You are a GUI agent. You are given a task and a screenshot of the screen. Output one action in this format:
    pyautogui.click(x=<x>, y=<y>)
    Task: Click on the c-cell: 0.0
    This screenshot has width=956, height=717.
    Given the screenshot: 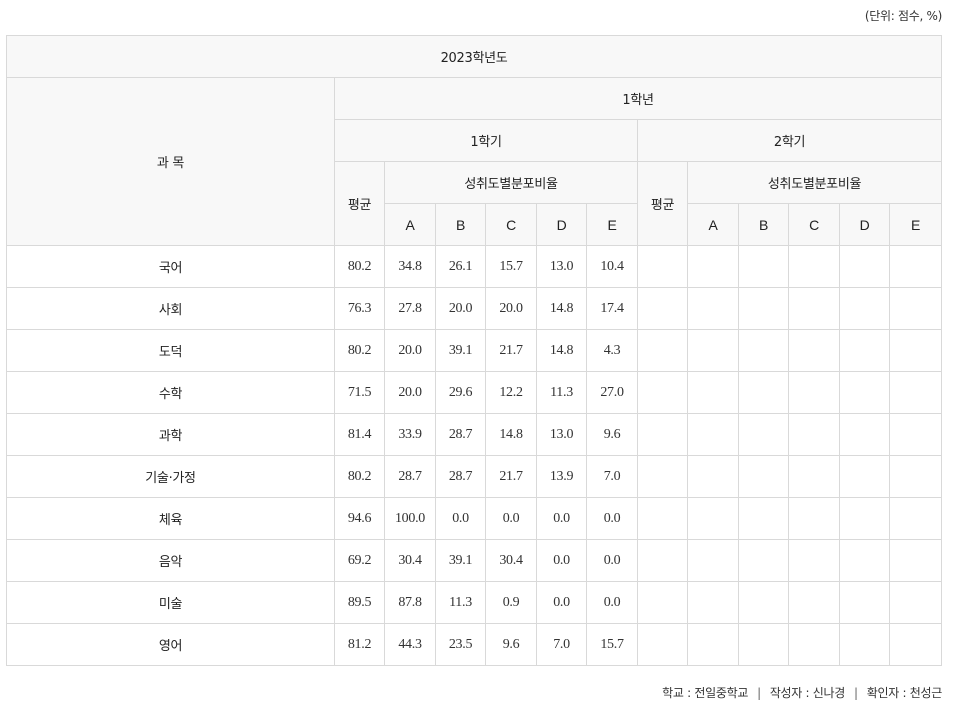 What is the action you would take?
    pyautogui.click(x=511, y=518)
    